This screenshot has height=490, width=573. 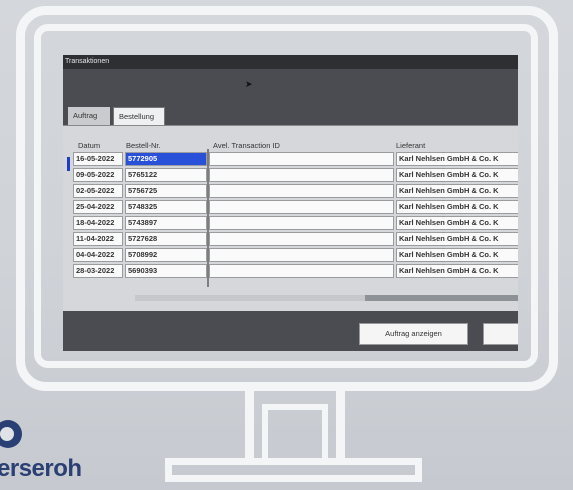 I want to click on tab-bestellung: Bestellung, so click(x=139, y=116).